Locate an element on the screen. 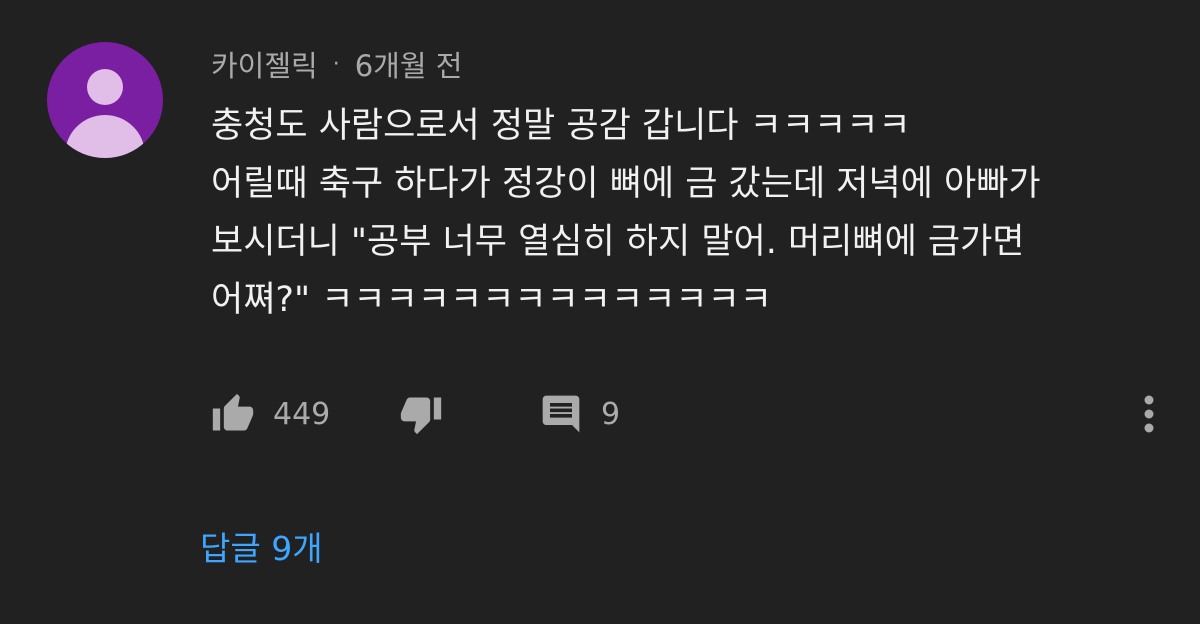 This screenshot has width=1200, height=624. comment-actions: 449 9 is located at coordinates (691, 414).